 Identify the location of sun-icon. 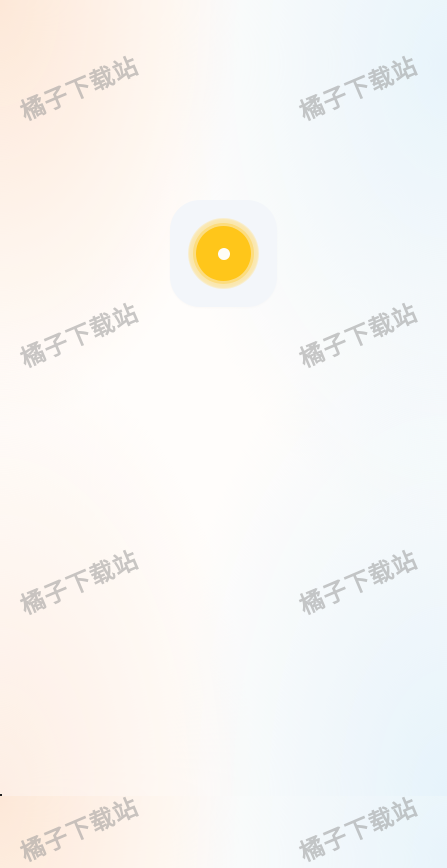
(223, 253).